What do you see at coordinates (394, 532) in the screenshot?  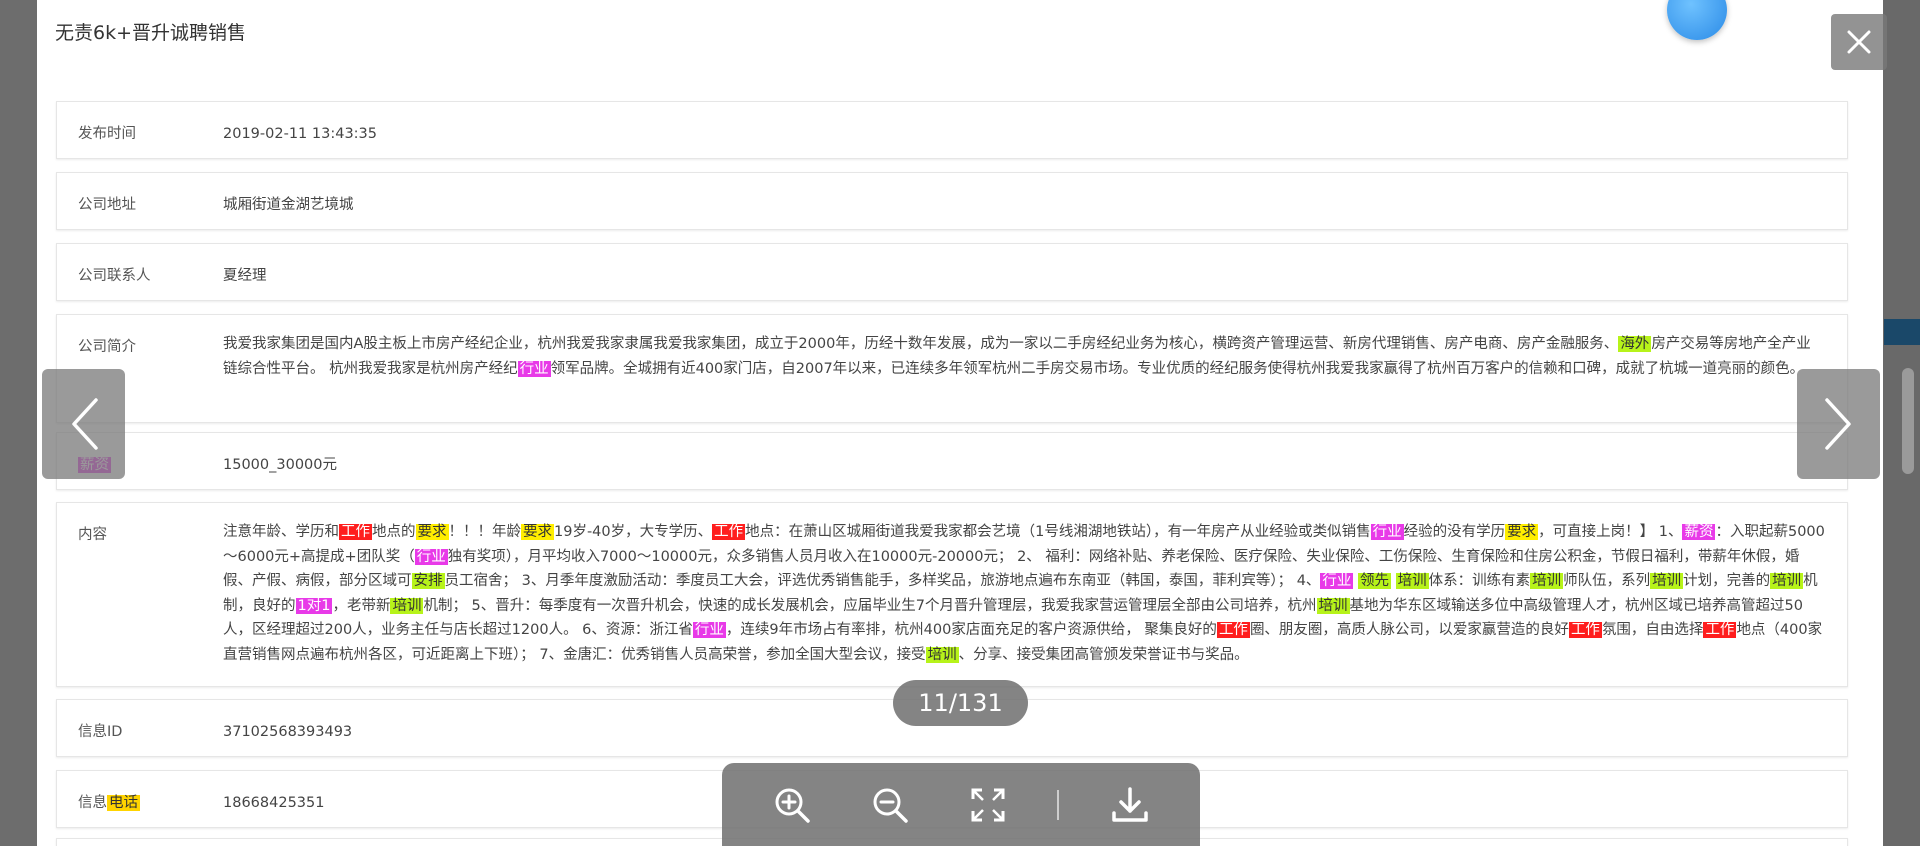 I see `content-text-segment: 地点的` at bounding box center [394, 532].